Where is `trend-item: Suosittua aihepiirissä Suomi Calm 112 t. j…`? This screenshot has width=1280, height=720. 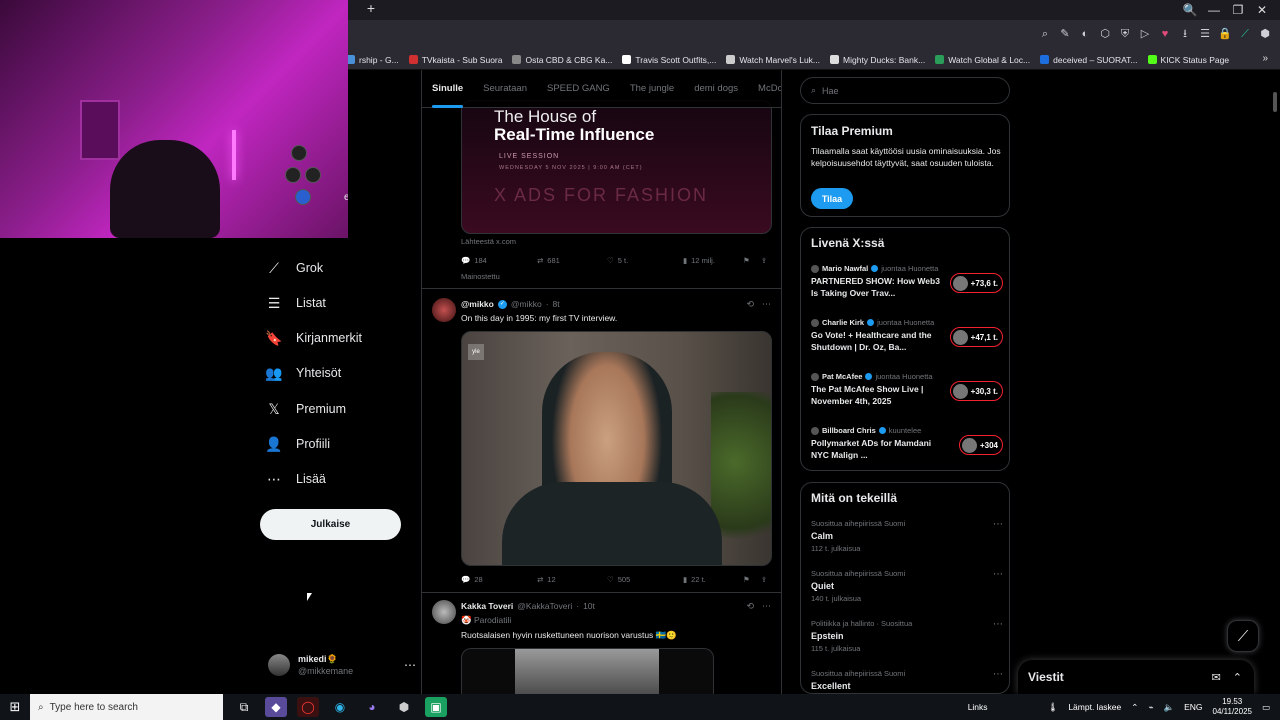
trend-item: Suosittua aihepiirissä Suomi Calm 112 t. j… is located at coordinates (907, 539).